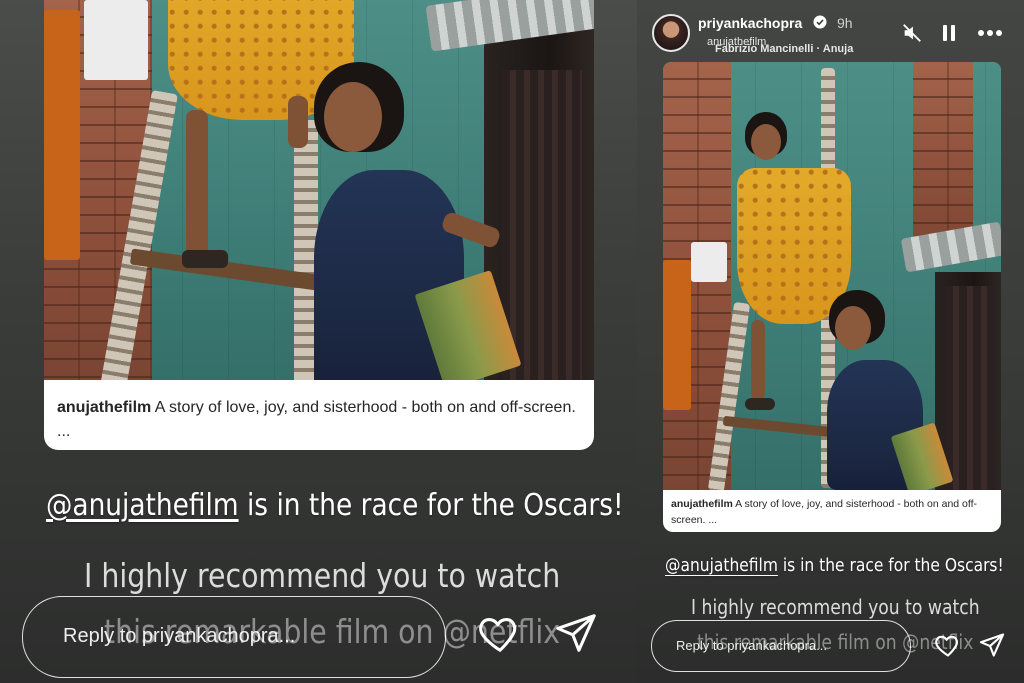 This screenshot has height=683, width=1024. What do you see at coordinates (671, 33) in the screenshot?
I see `avatar` at bounding box center [671, 33].